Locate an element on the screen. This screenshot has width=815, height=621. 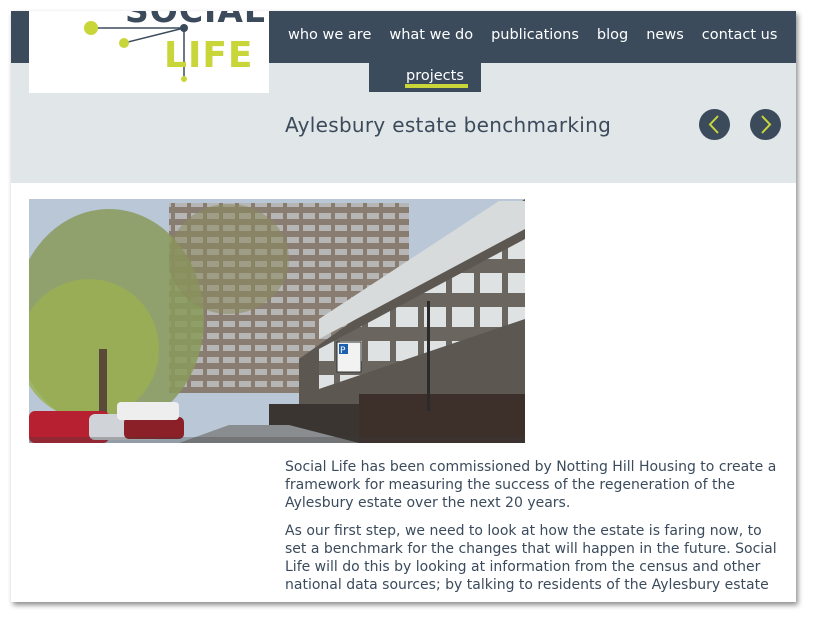
logo-wordmark-social: SOCIAL is located at coordinates (195, 20).